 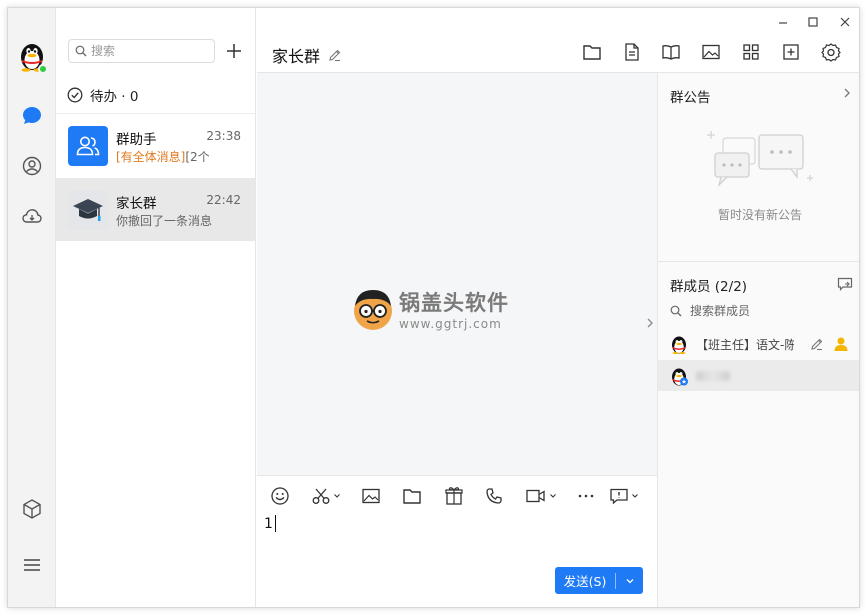 I want to click on group-settings-button, so click(x=831, y=52).